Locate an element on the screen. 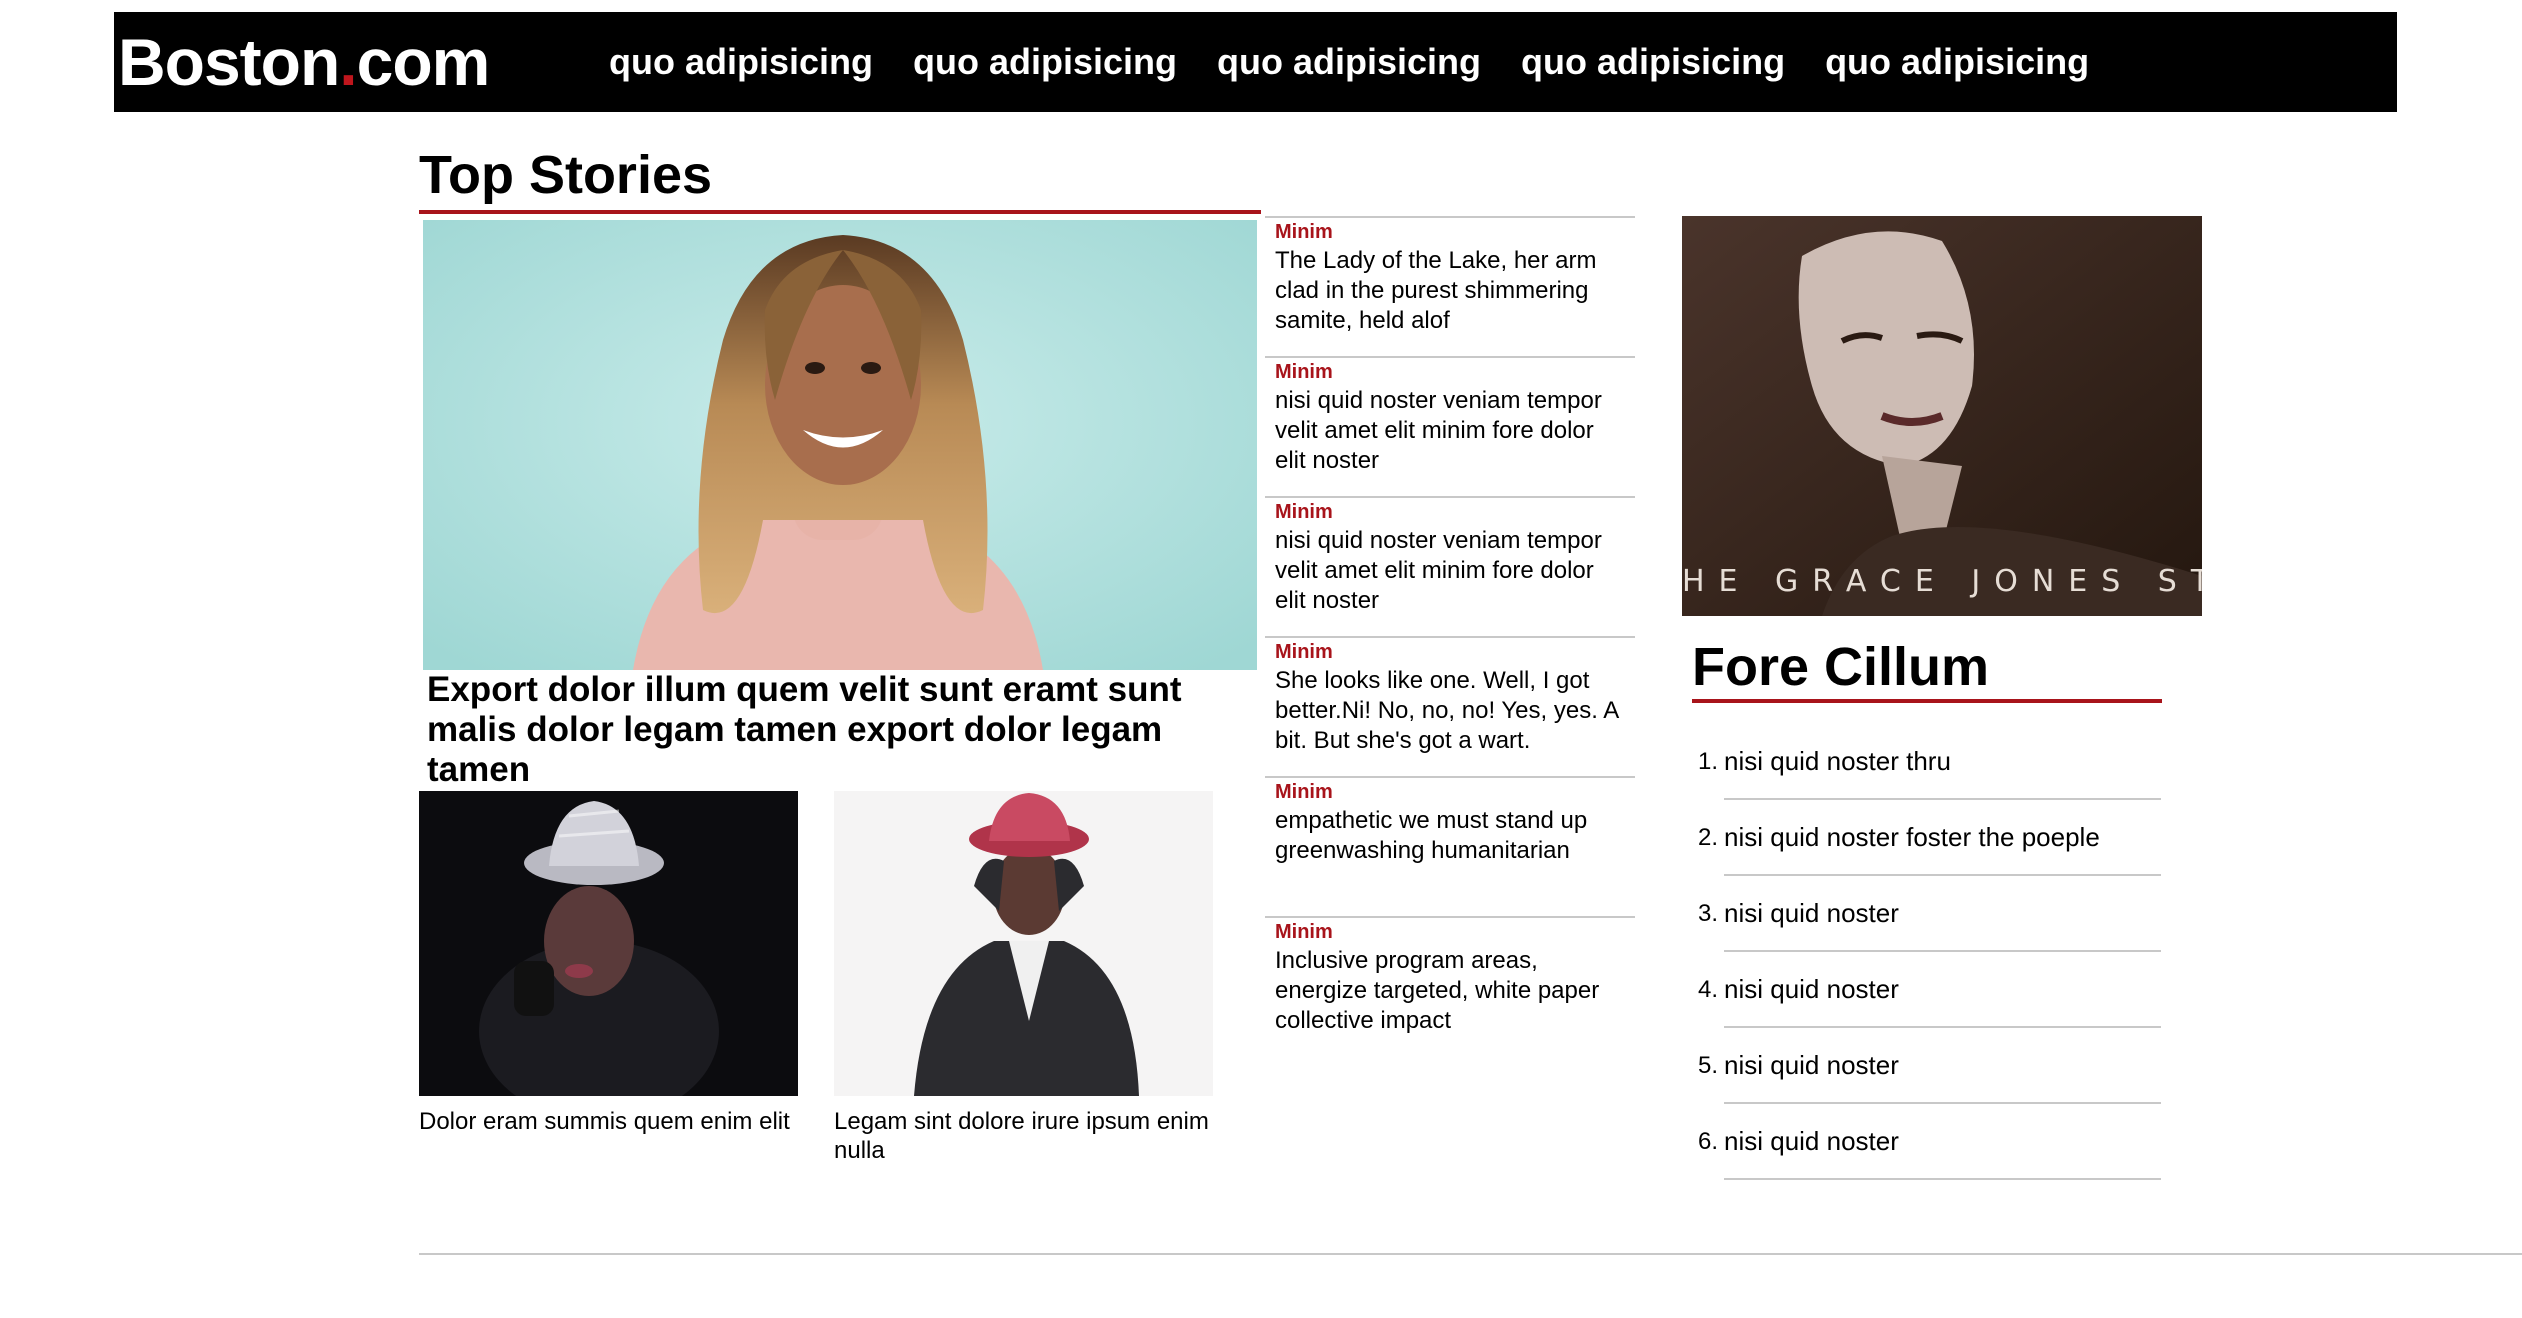 The width and height of the screenshot is (2522, 1318). ranked-number: 2. is located at coordinates (1708, 837).